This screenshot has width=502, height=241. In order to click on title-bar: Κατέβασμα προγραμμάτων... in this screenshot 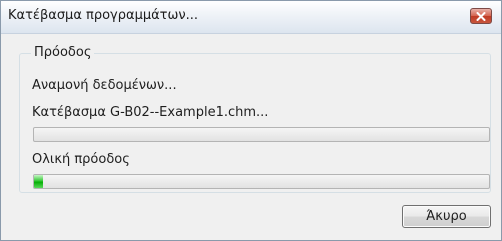, I will do `click(251, 17)`.